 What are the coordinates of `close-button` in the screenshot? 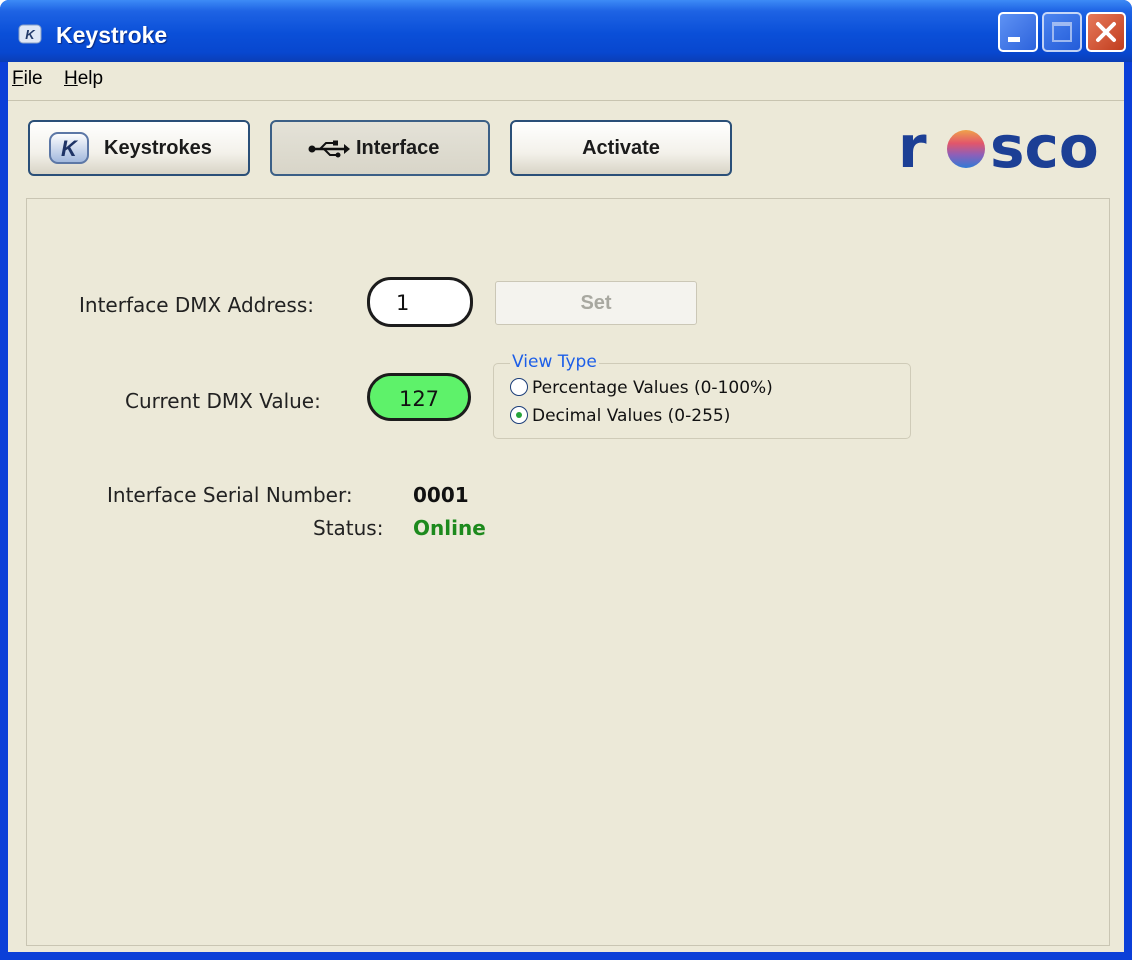 It's located at (1106, 32).